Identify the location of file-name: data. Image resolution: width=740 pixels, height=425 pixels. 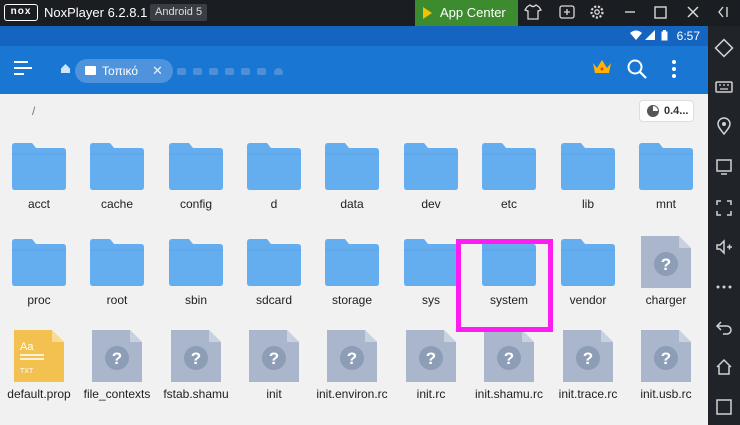
(352, 204).